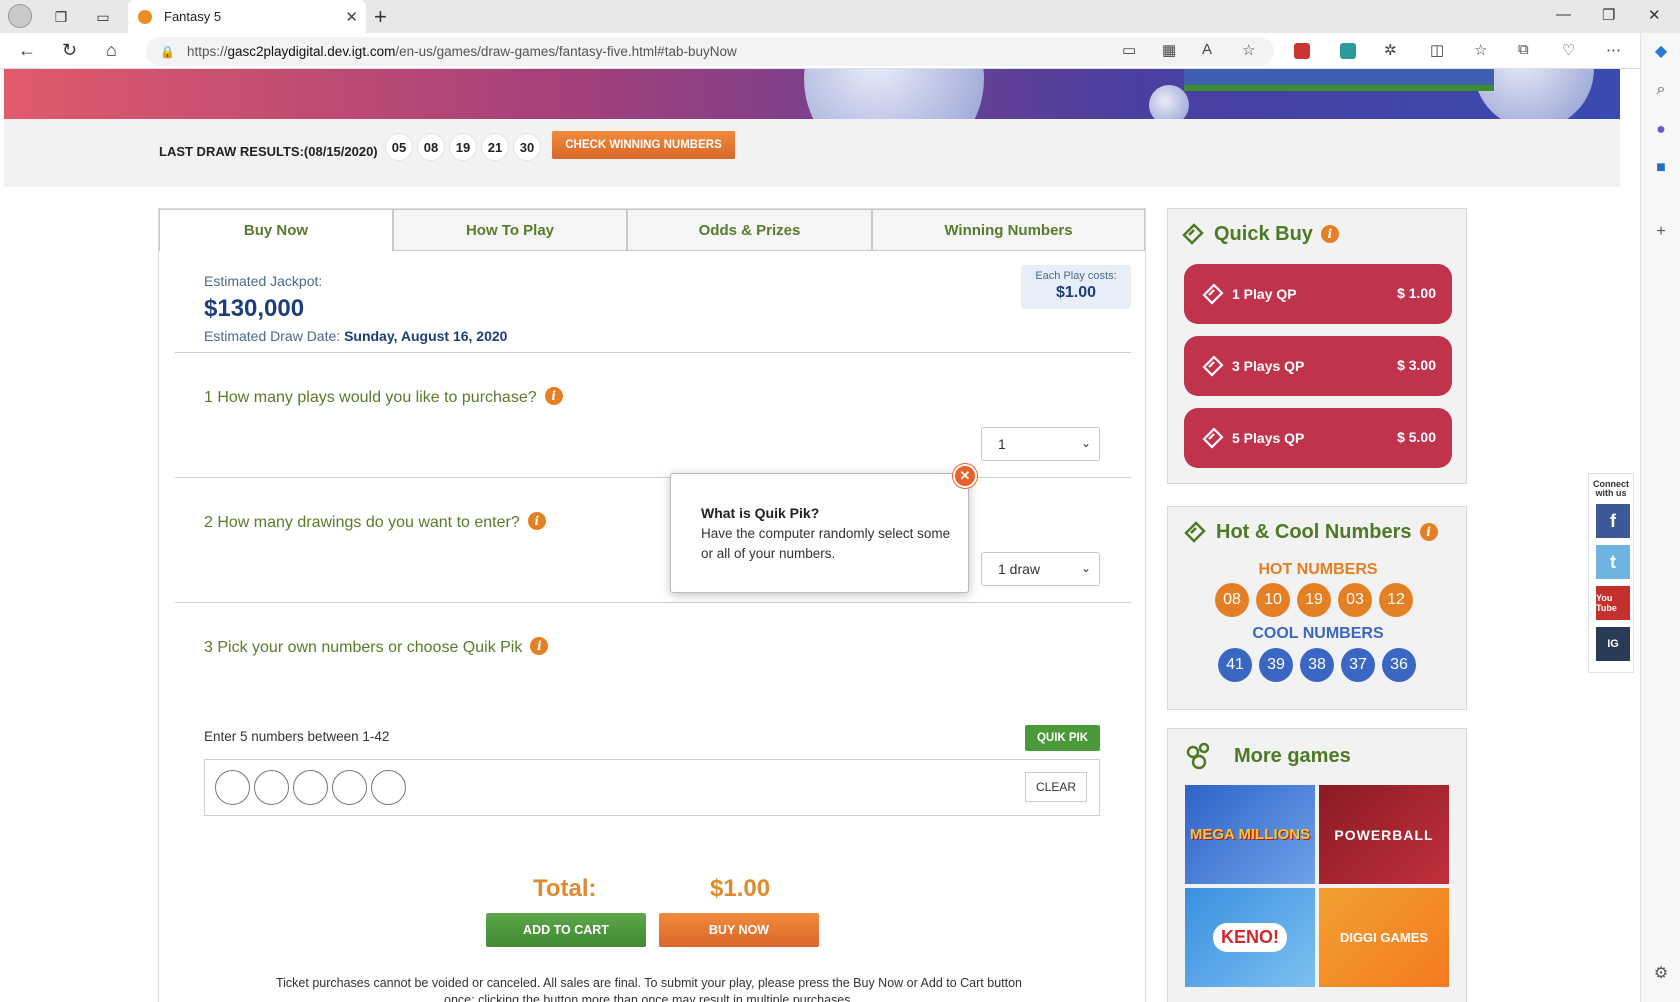 This screenshot has height=1002, width=1680. Describe the element at coordinates (749, 230) in the screenshot. I see `tab-odds-prizes: Odds & Prizes` at that location.